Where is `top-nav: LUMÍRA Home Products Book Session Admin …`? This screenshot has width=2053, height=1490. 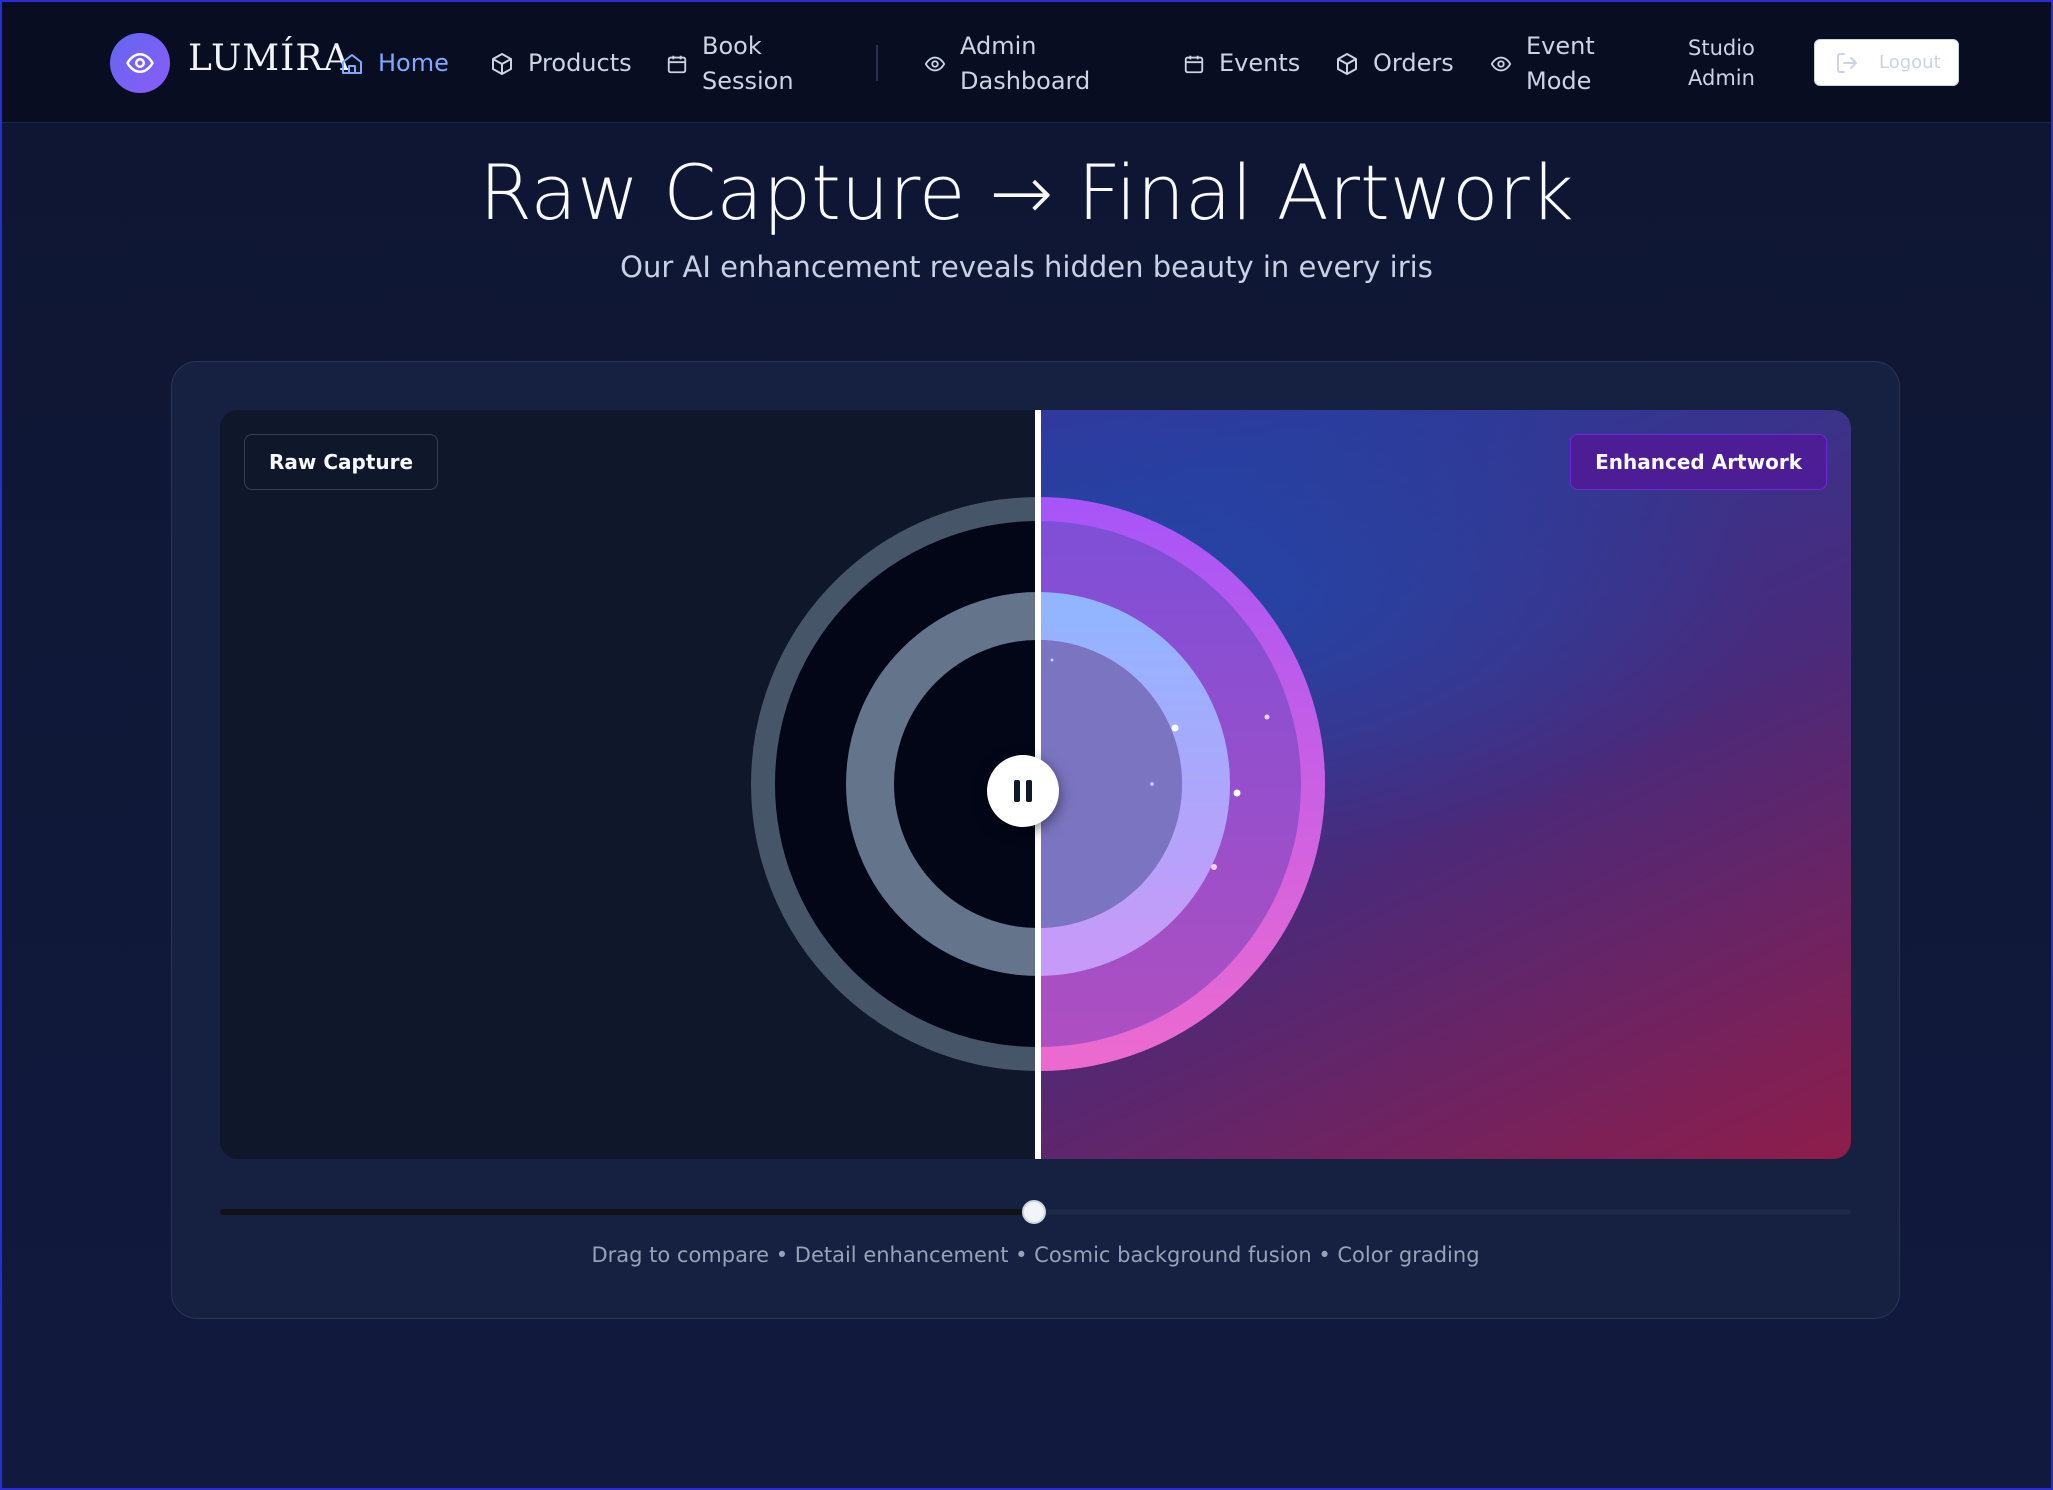
top-nav: LUMÍRA Home Products Book Session Admin … is located at coordinates (1026, 62).